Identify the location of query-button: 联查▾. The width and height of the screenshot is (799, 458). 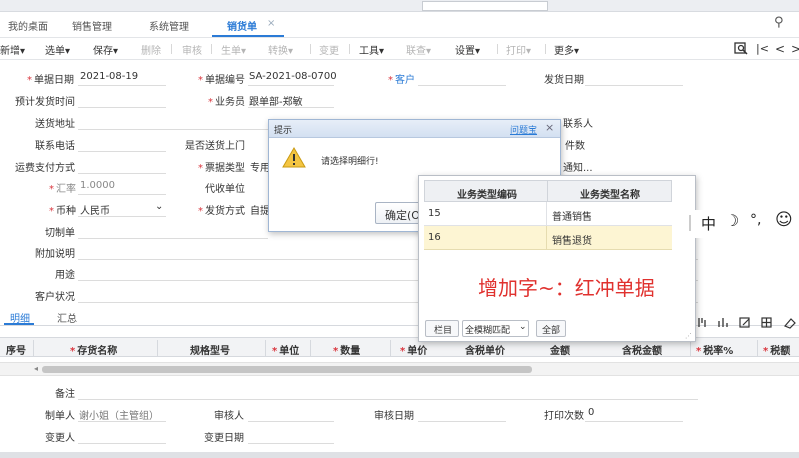
(418, 49).